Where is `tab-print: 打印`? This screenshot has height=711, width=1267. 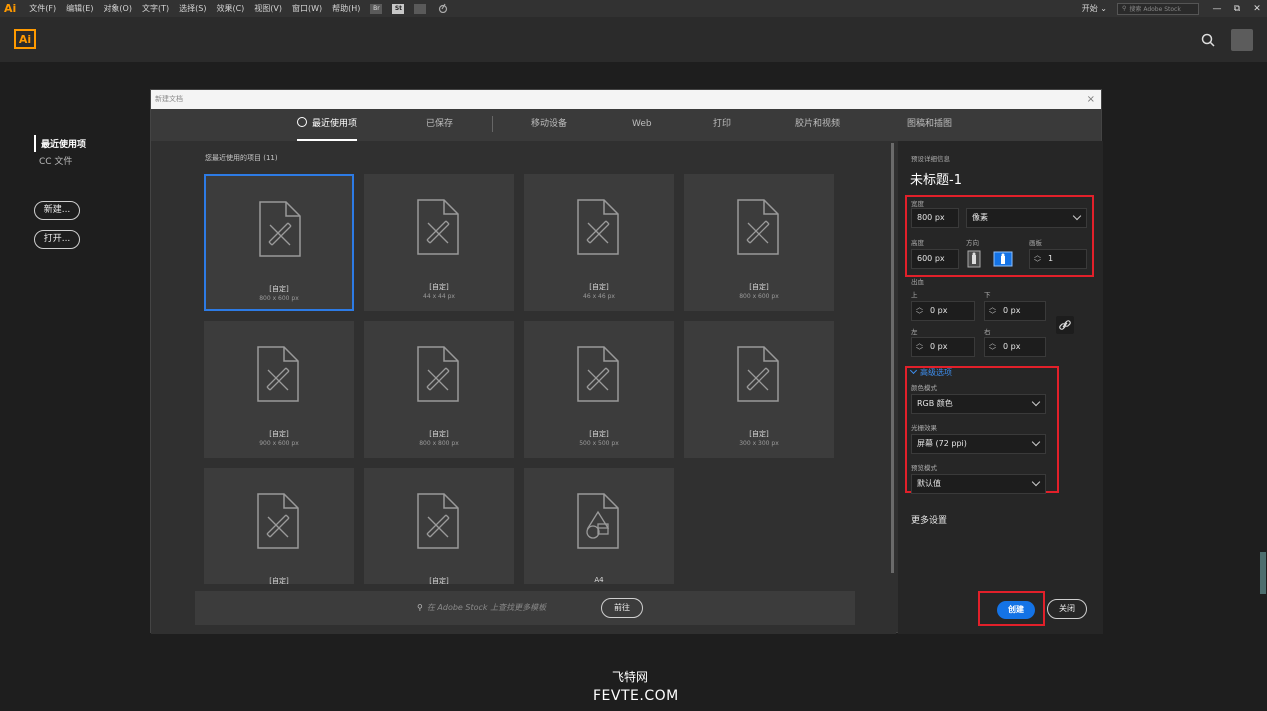
tab-print: 打印 is located at coordinates (722, 125).